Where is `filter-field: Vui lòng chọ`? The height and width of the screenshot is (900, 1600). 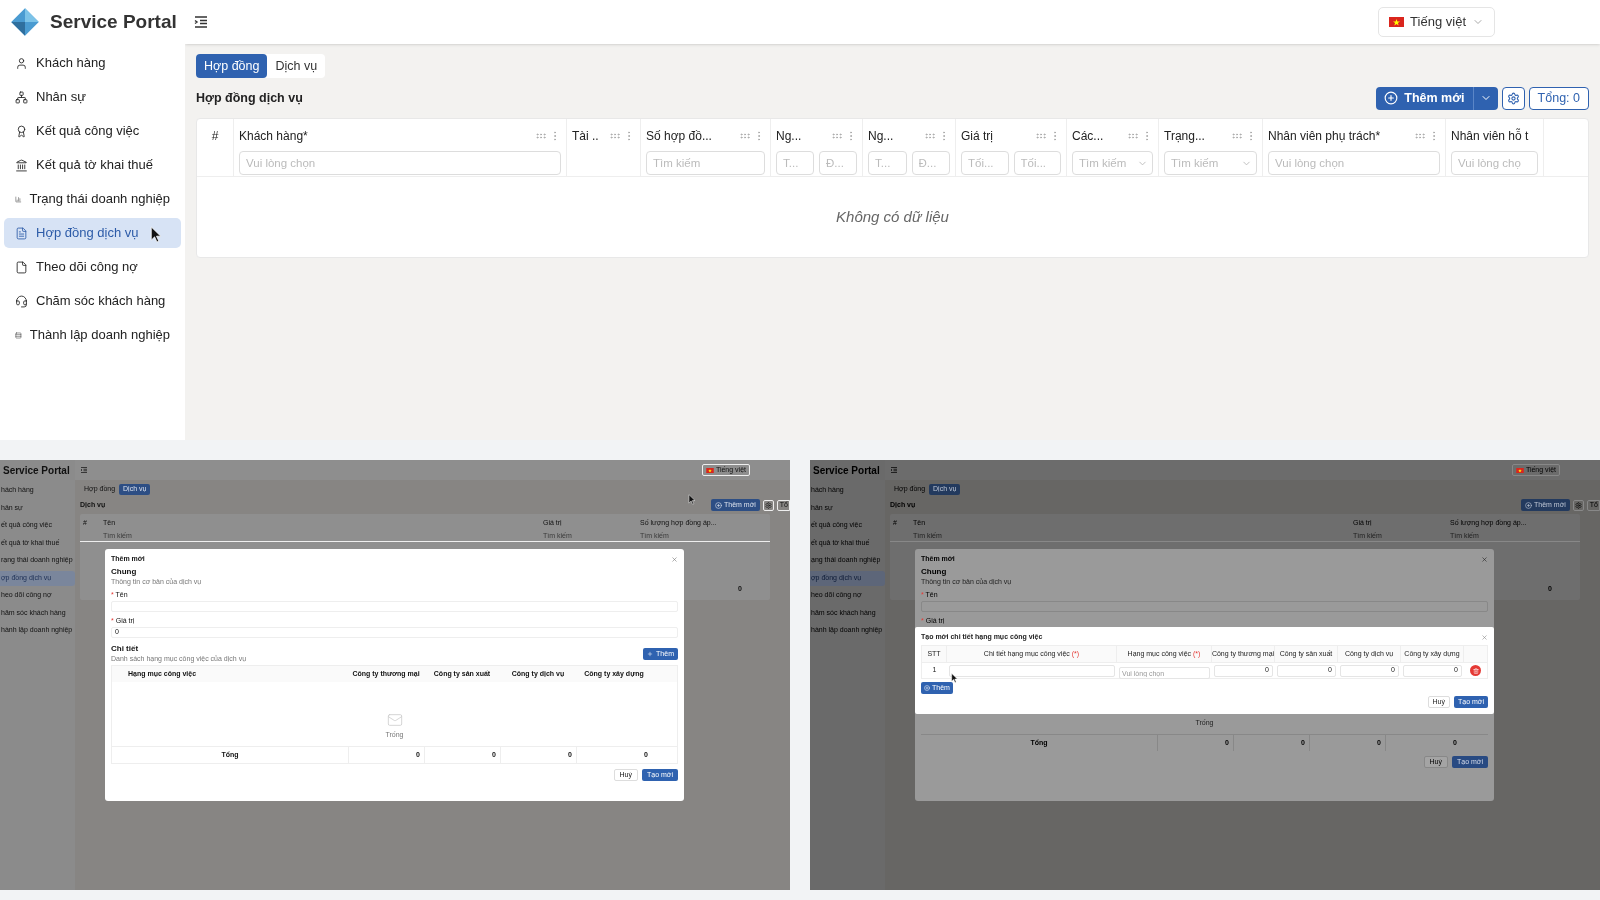 filter-field: Vui lòng chọ is located at coordinates (1494, 163).